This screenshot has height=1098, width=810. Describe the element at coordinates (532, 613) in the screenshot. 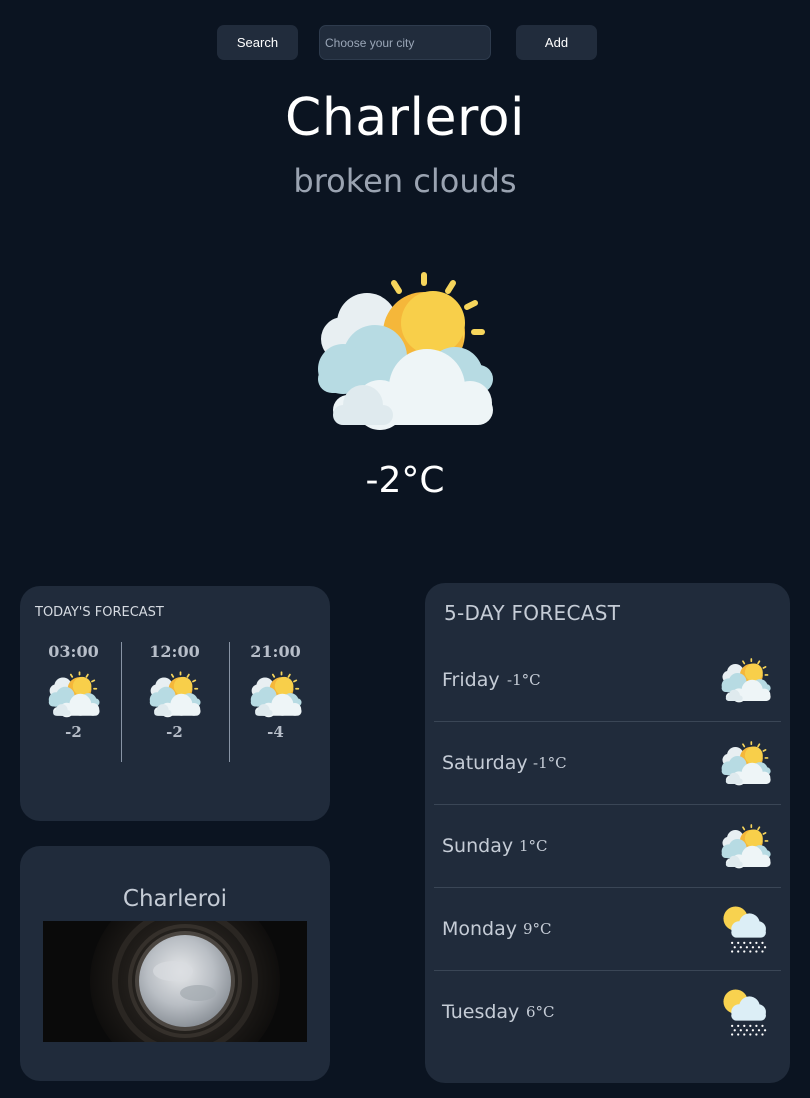

I see `five-day-forecast-title: 5-DAY FORECAST` at that location.